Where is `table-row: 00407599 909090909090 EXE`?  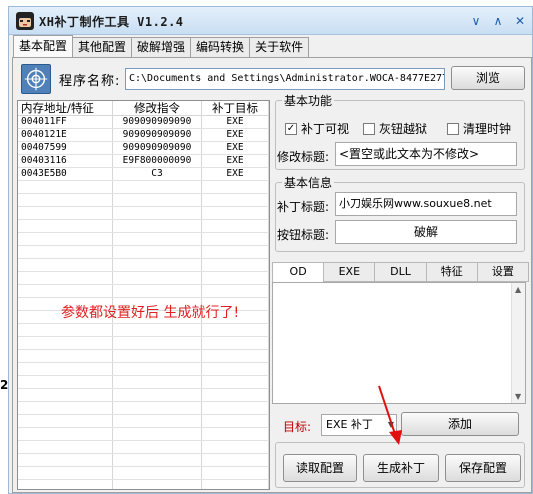
table-row: 00407599 909090909090 EXE is located at coordinates (143, 148).